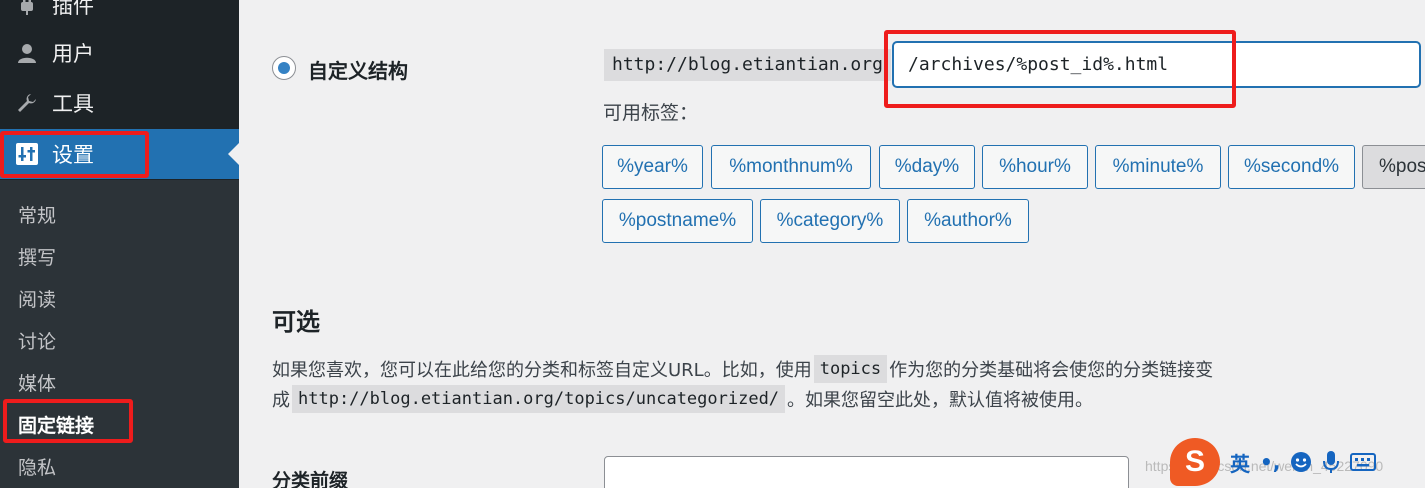 The height and width of the screenshot is (488, 1425). What do you see at coordinates (968, 221) in the screenshot?
I see `tag-button-author: %author%` at bounding box center [968, 221].